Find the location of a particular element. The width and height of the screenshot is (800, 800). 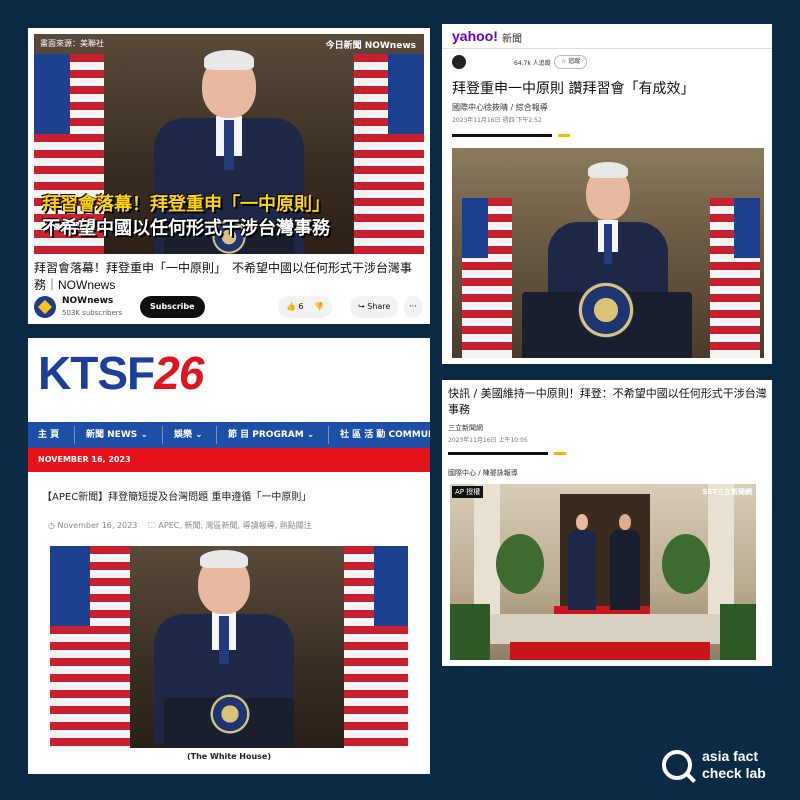

logo-line-1: asia fact is located at coordinates (730, 756).